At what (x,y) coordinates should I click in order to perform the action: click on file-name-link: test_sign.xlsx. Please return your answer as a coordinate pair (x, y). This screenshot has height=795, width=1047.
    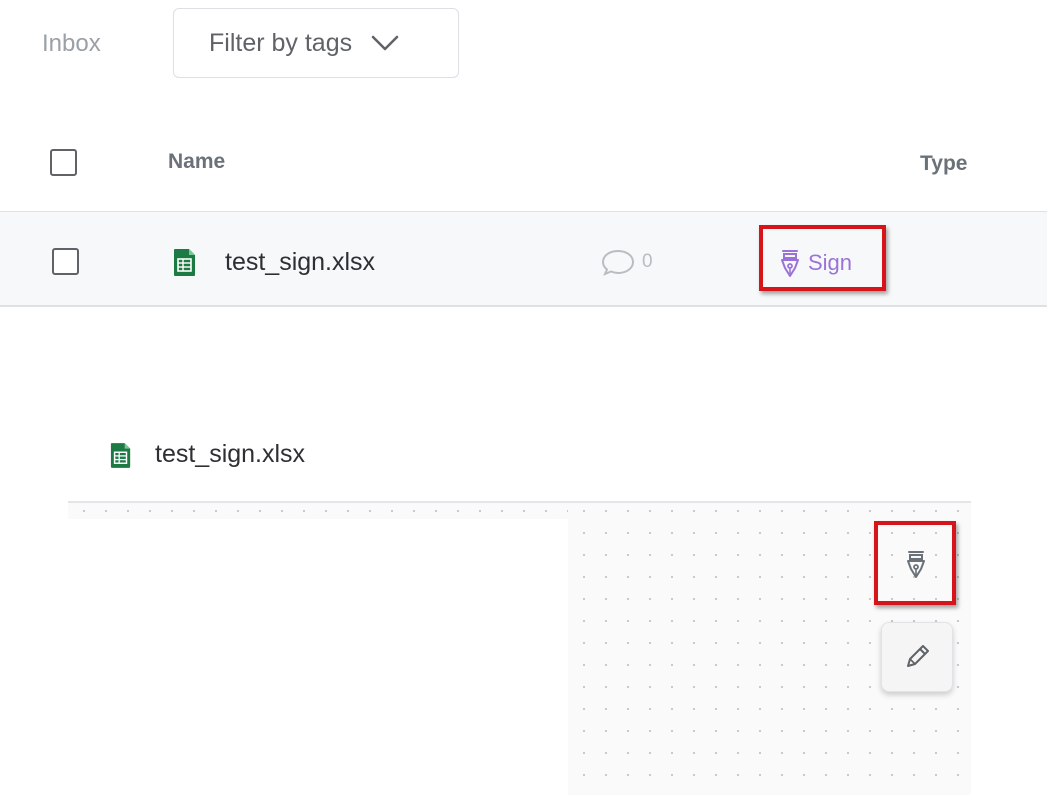
    Looking at the image, I should click on (300, 262).